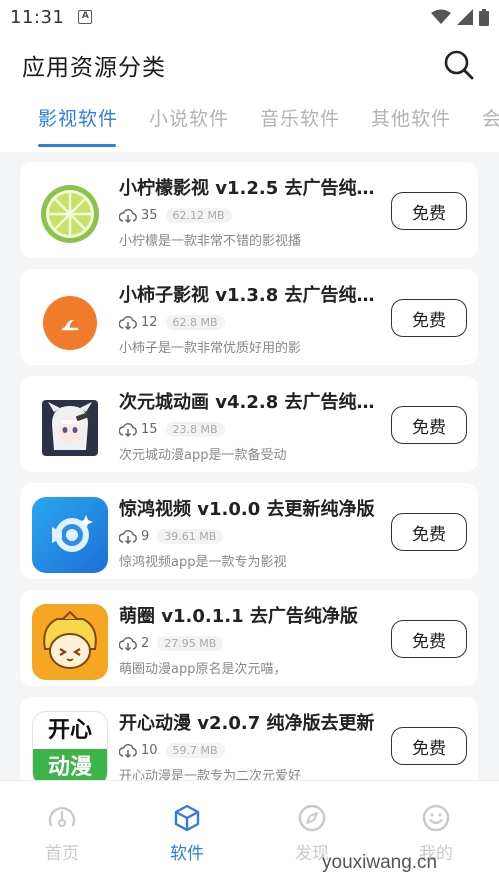 The width and height of the screenshot is (499, 887). I want to click on file-size: 39.61 MB, so click(190, 536).